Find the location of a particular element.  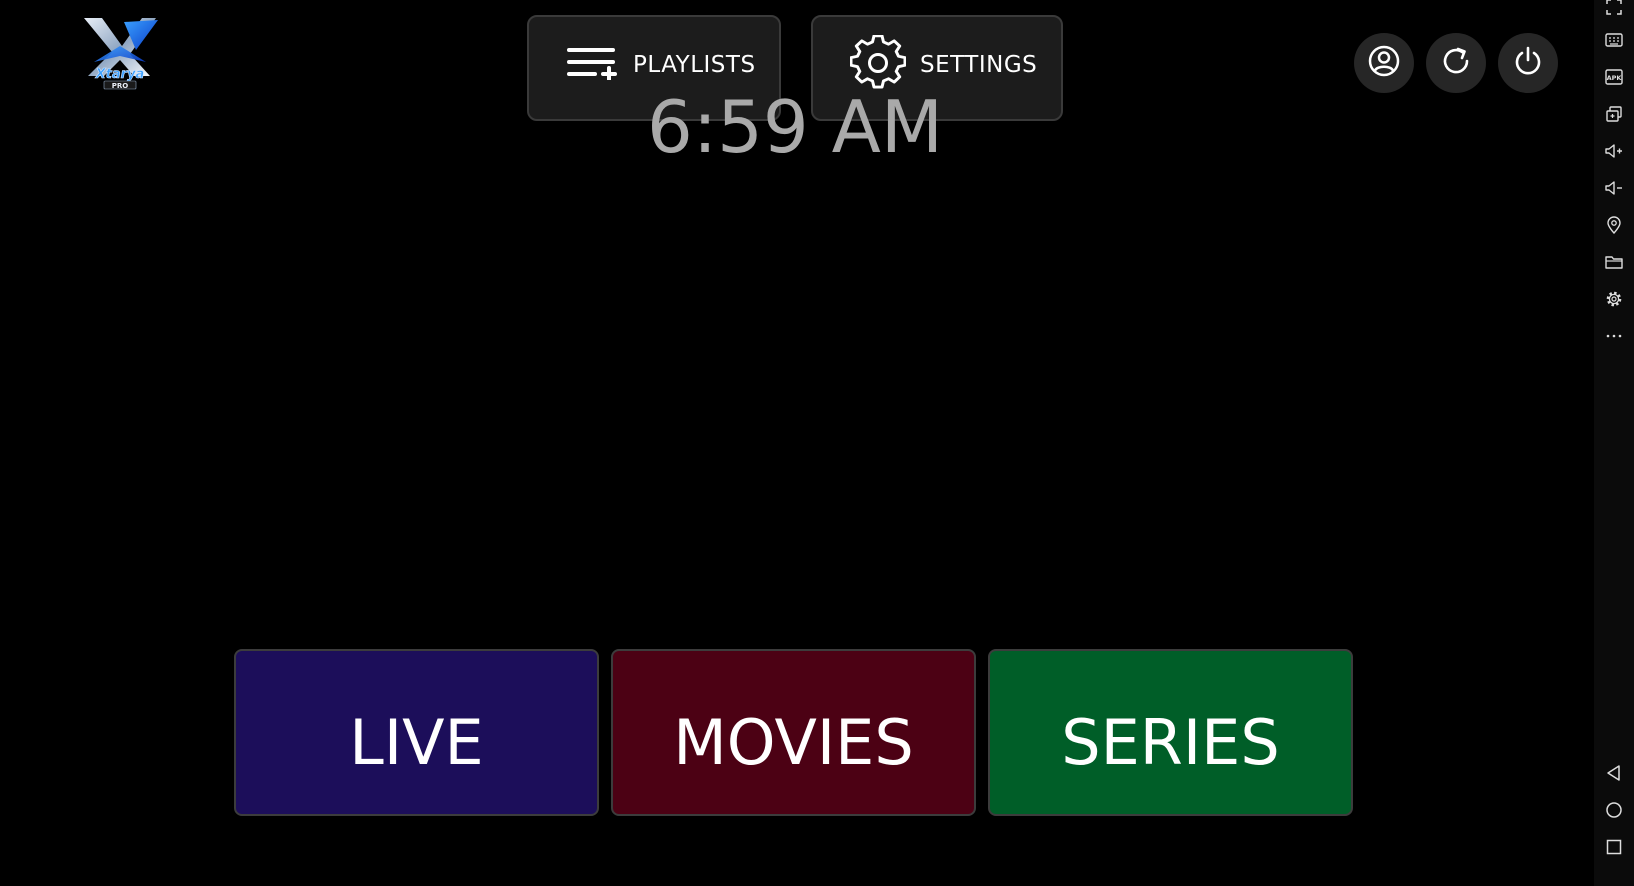

xtream-pro-logo-icon: Xtarya PRO is located at coordinates (120, 54).